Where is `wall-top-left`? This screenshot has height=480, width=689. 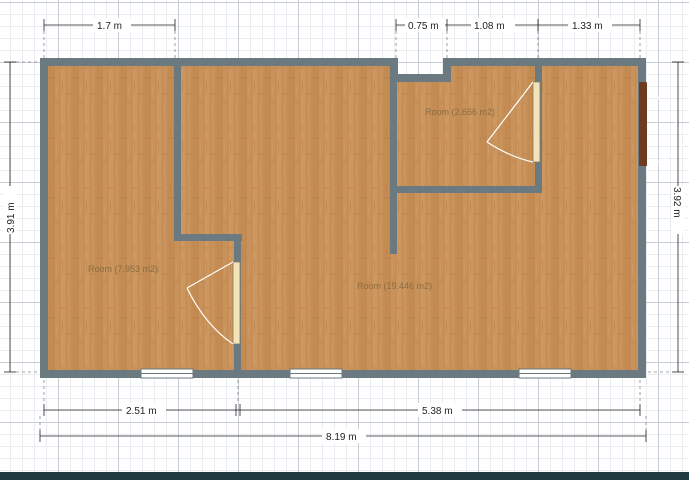
wall-top-left is located at coordinates (218, 62).